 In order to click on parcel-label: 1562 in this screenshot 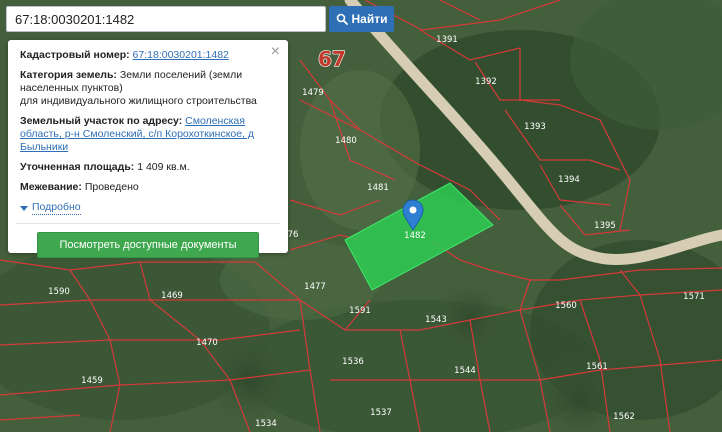, I will do `click(624, 417)`.